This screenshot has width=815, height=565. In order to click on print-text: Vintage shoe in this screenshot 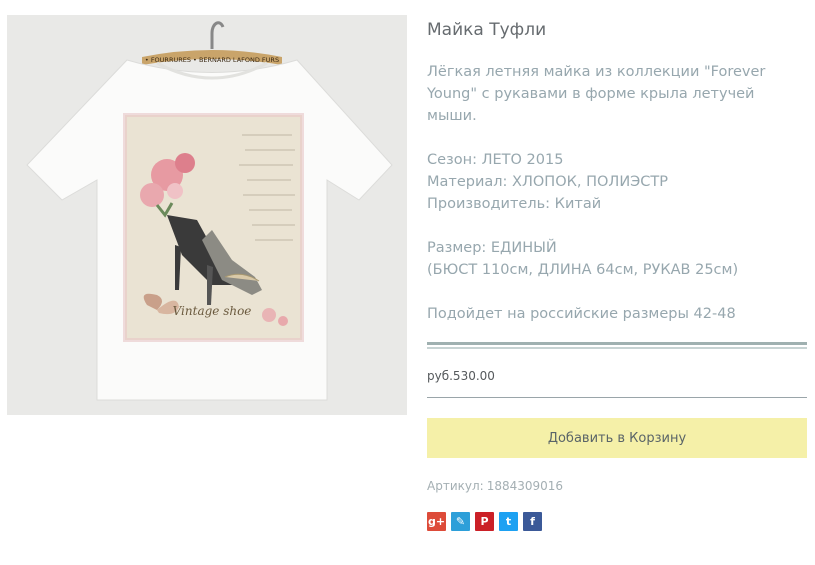, I will do `click(212, 311)`.